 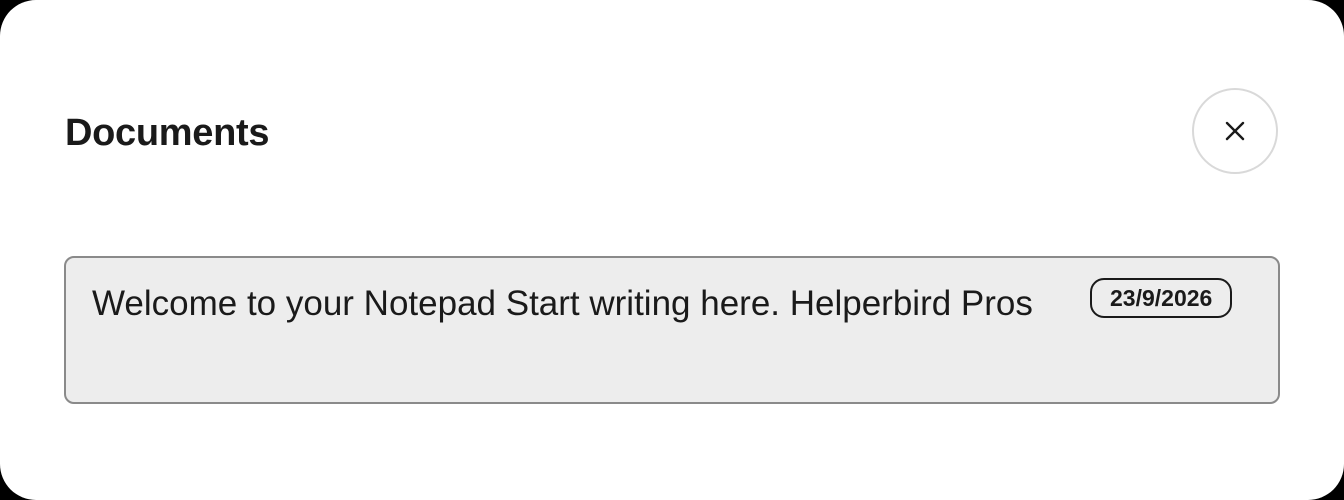 What do you see at coordinates (167, 133) in the screenshot?
I see `dialog-title: Documents` at bounding box center [167, 133].